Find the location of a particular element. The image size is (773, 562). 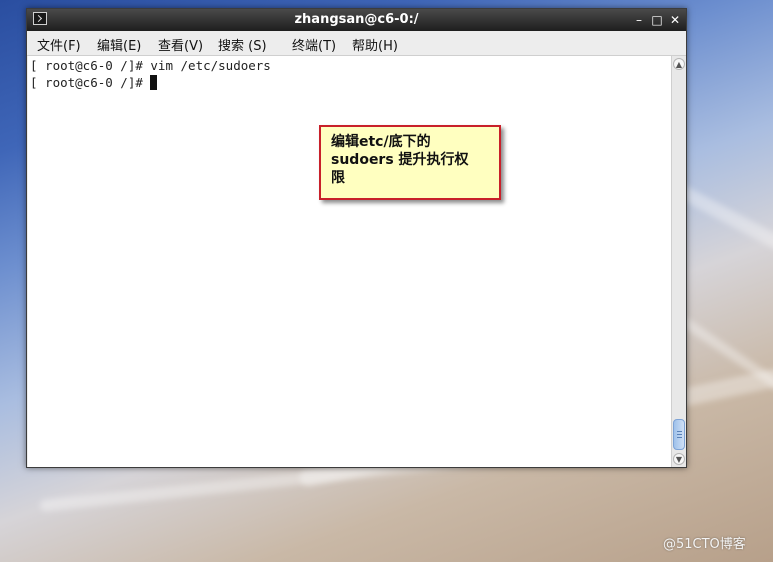

vertical-scrollbar: ▲ ▼ is located at coordinates (678, 261).